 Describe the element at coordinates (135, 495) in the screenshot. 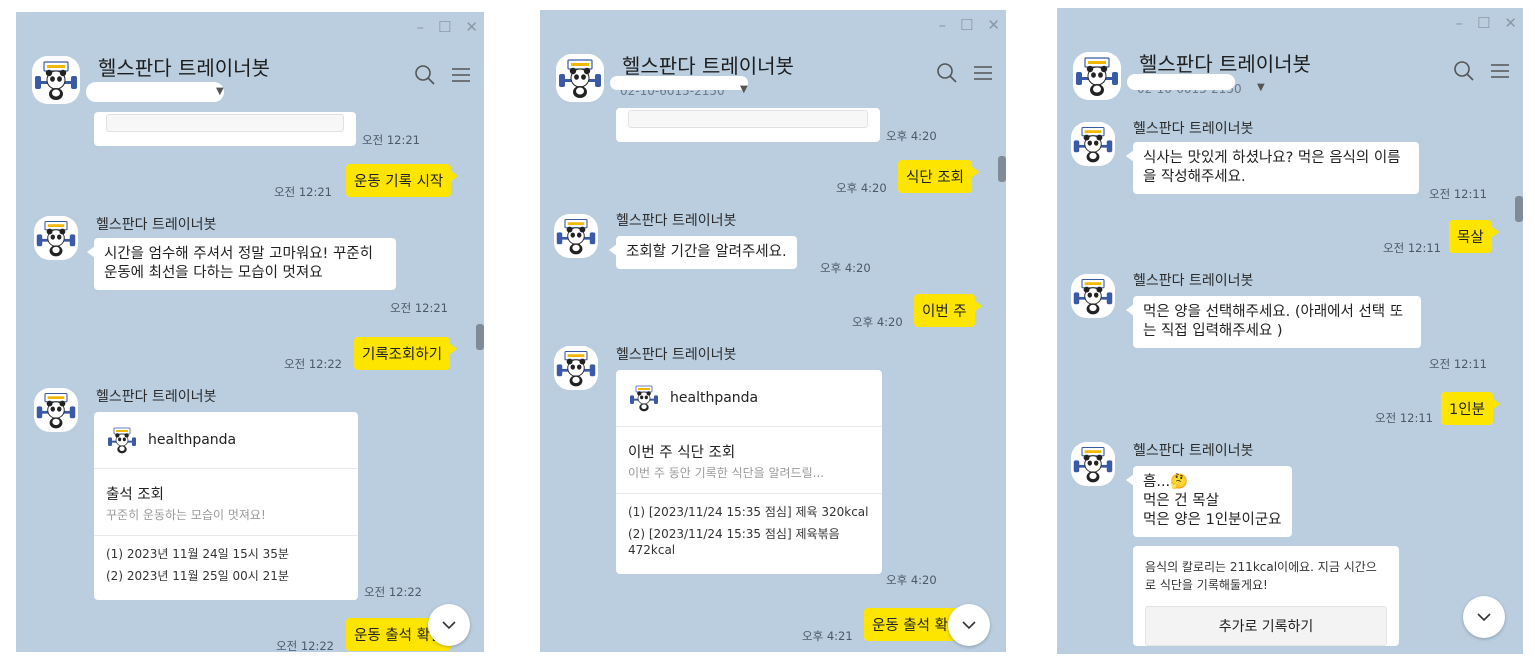

I see `card-title: 출석 조회` at that location.